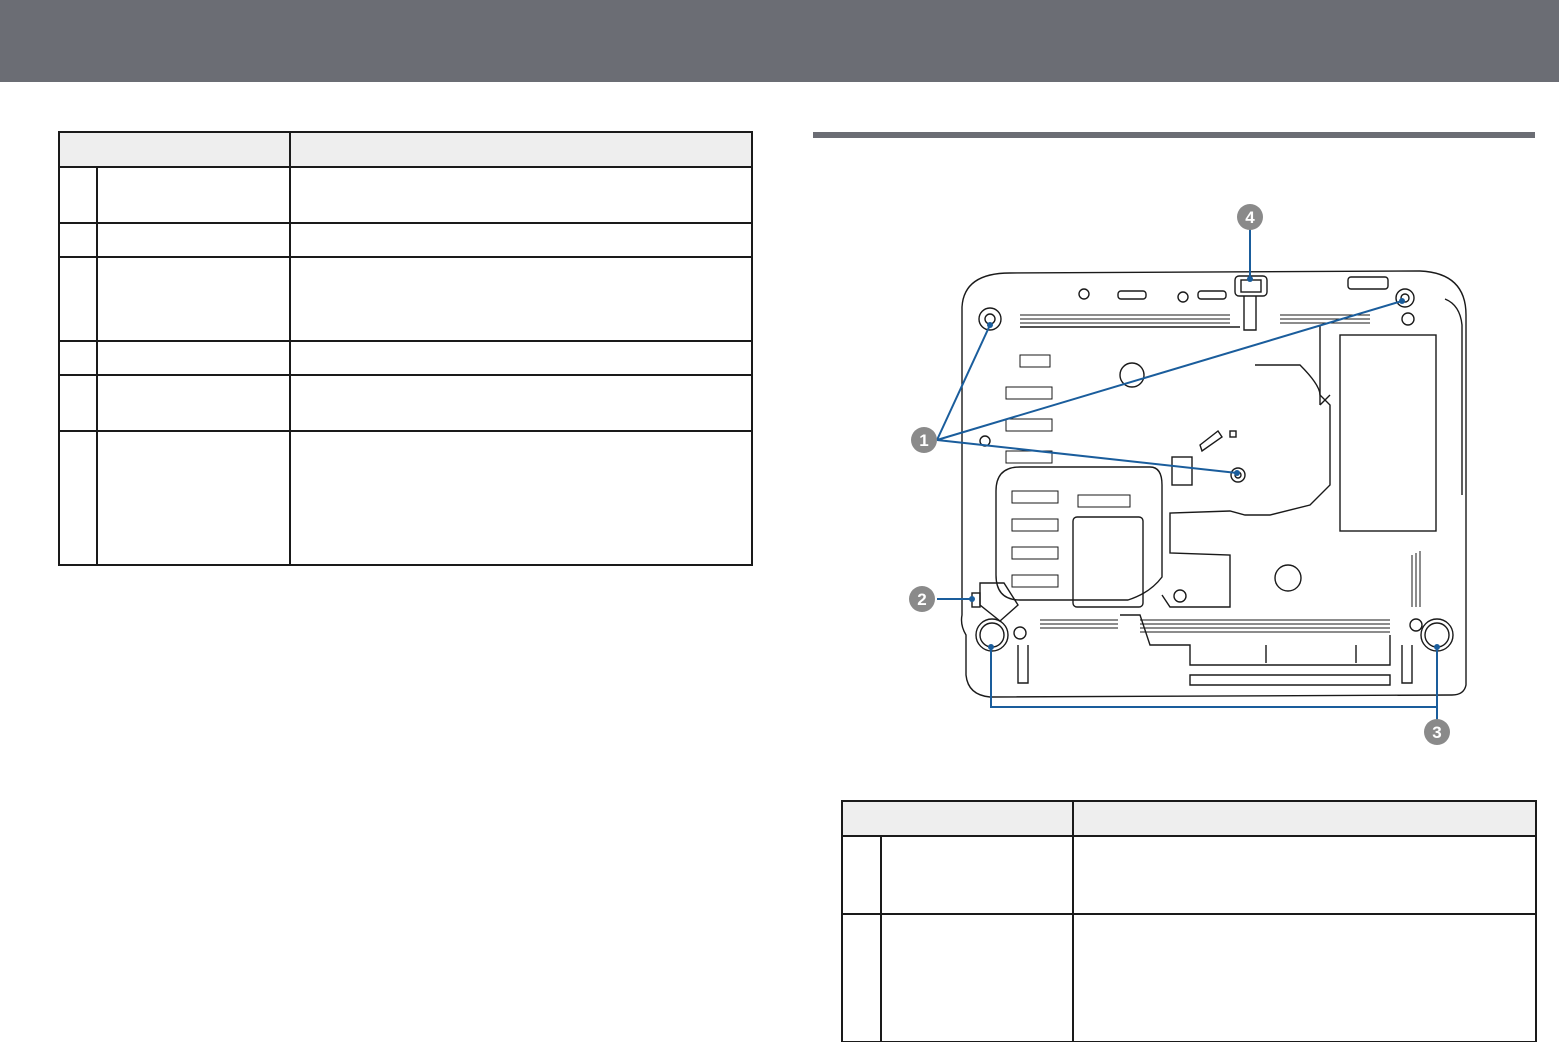 The width and height of the screenshot is (1559, 1042). Describe the element at coordinates (1174, 135) in the screenshot. I see `section-divider` at that location.